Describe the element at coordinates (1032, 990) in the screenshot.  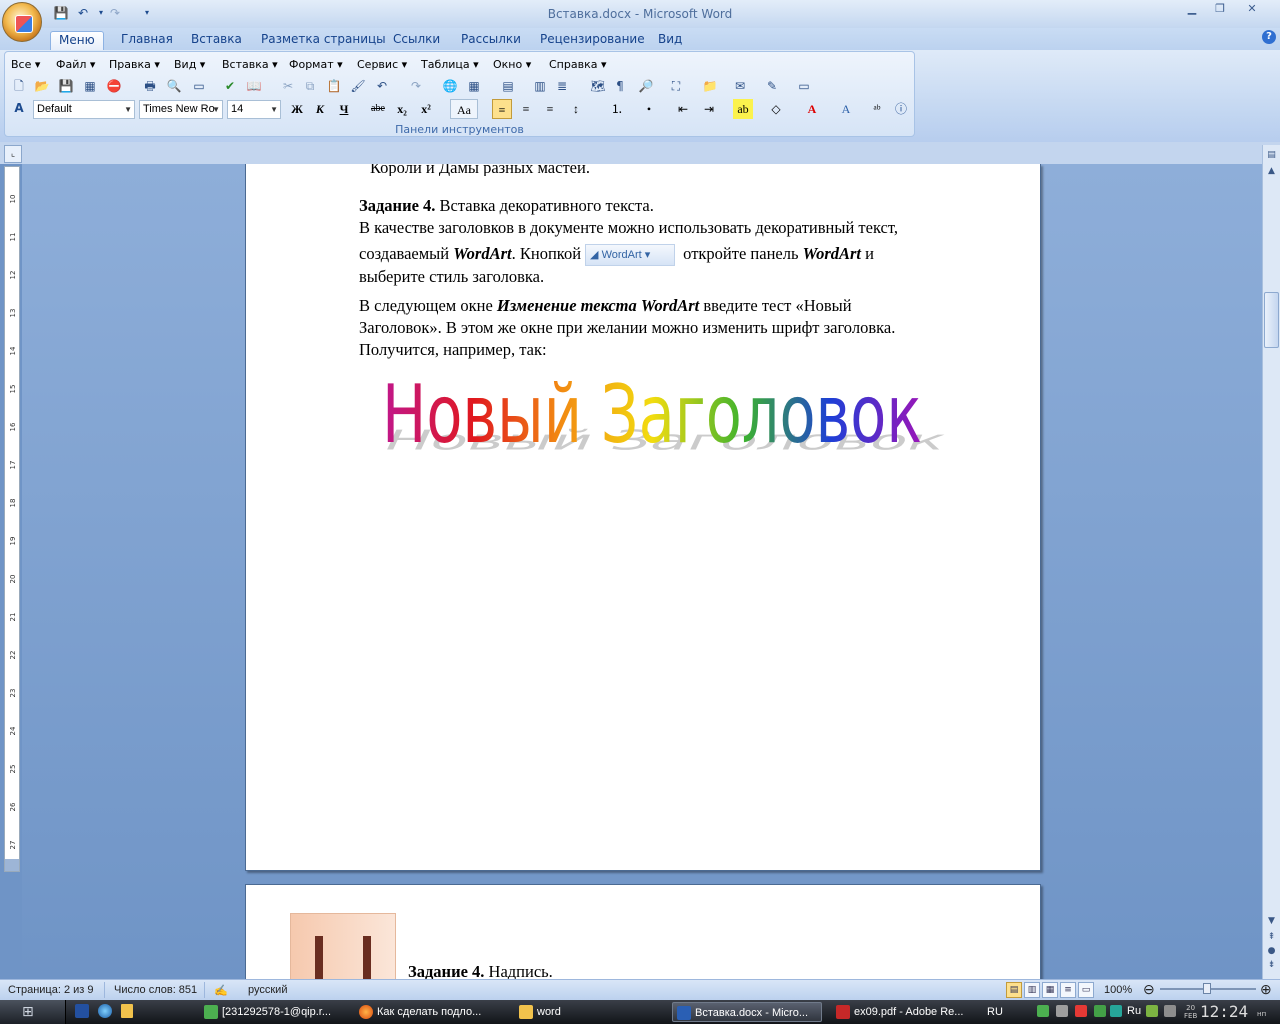
I see `reading-view-icon: ▥` at that location.